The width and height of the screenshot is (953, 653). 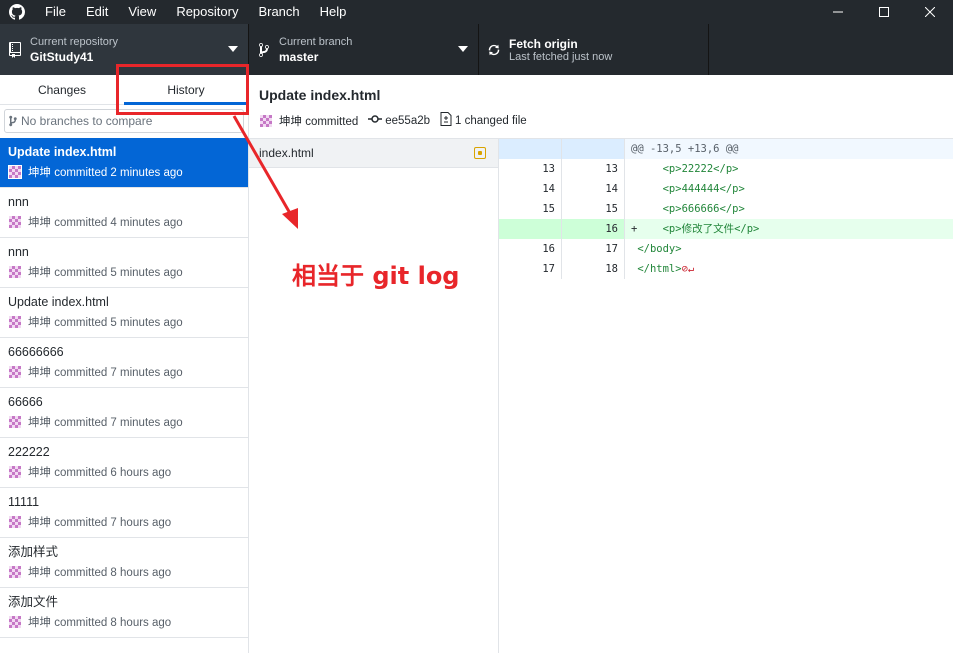 I want to click on annotation-arrow-icon, so click(x=265, y=172).